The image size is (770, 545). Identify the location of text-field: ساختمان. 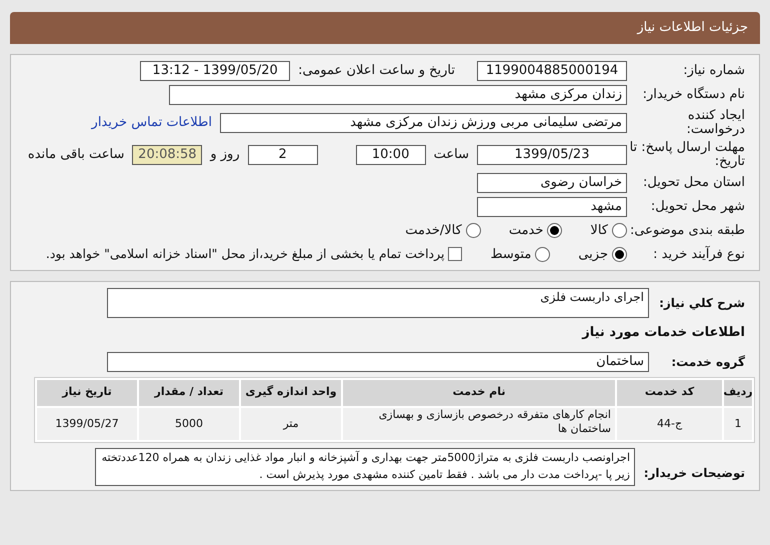
(378, 362).